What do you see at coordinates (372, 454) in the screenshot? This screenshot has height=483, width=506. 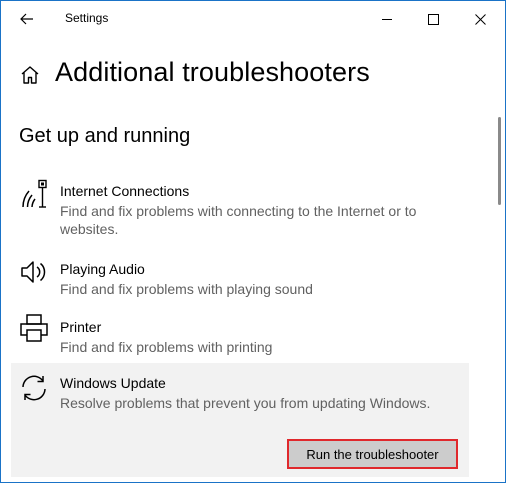 I see `run-troubleshooter-button: Run the troubleshooter` at bounding box center [372, 454].